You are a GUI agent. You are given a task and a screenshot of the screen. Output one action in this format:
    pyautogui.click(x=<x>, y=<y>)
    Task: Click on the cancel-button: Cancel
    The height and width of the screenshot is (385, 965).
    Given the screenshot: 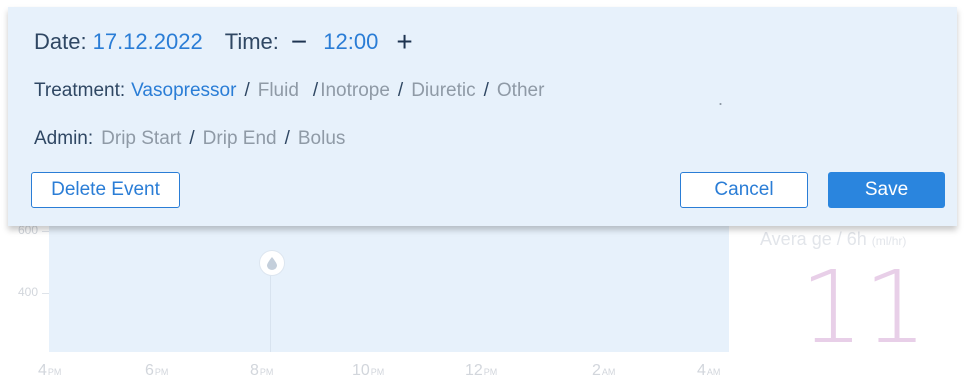 What is the action you would take?
    pyautogui.click(x=744, y=190)
    